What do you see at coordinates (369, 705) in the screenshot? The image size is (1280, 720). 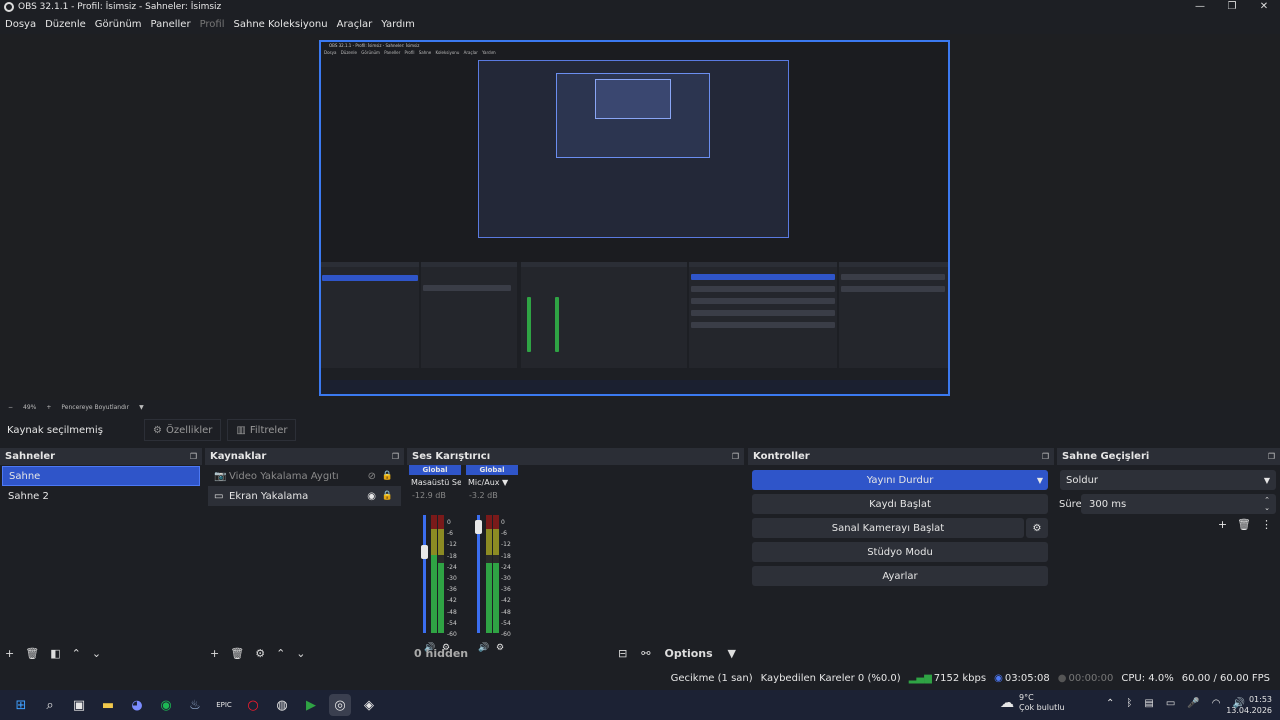 I see `obs-studio-icon: ◈` at bounding box center [369, 705].